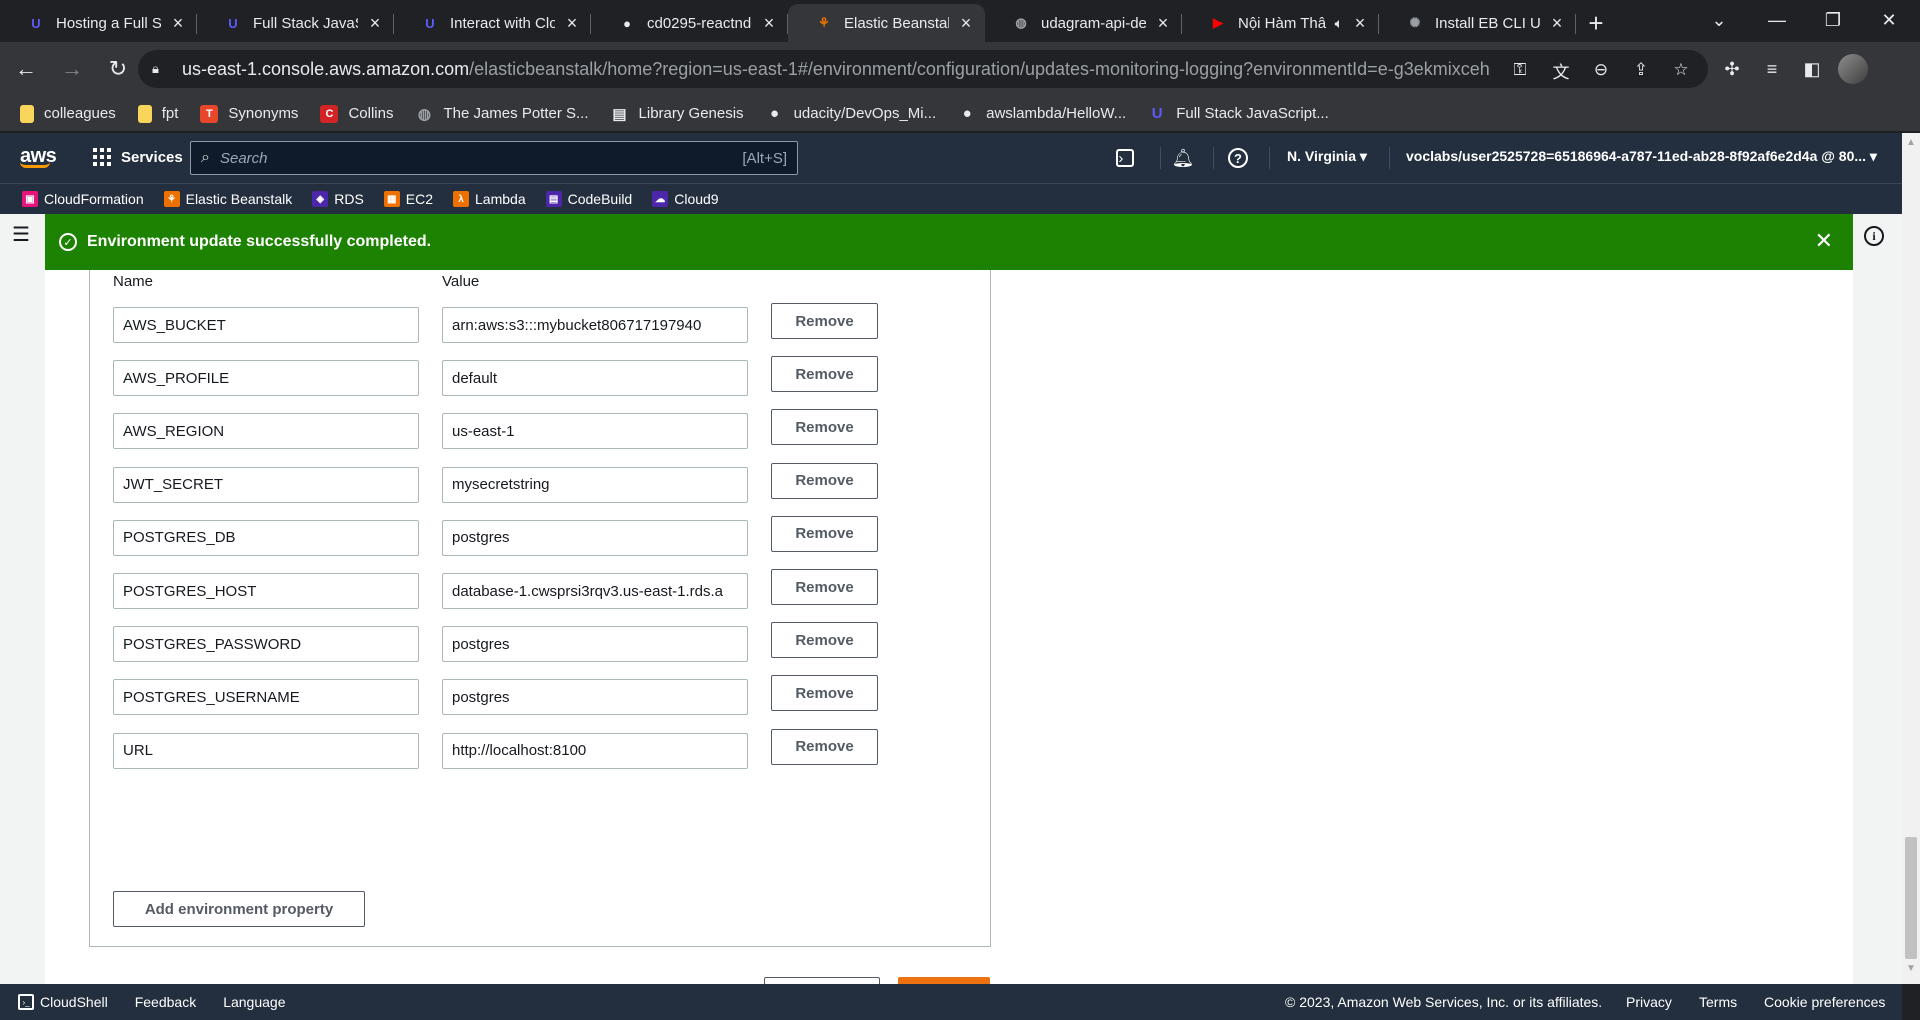 The width and height of the screenshot is (1920, 1020). Describe the element at coordinates (1596, 23) in the screenshot. I see `new-tab-button: +` at that location.